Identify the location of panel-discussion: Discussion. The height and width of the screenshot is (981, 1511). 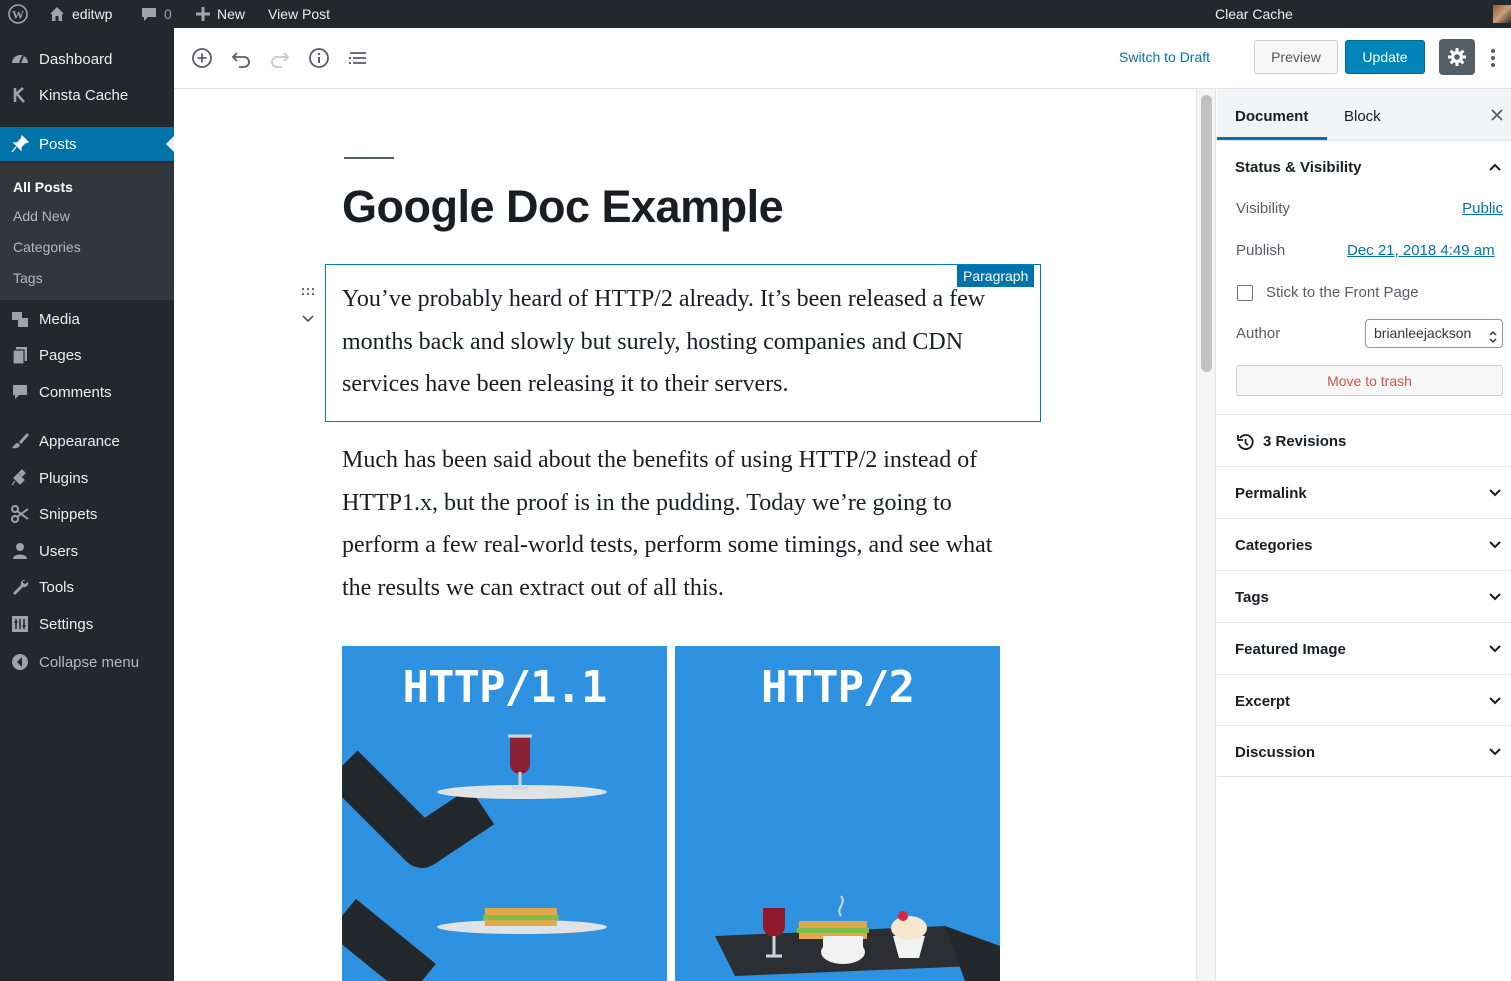
(1364, 751).